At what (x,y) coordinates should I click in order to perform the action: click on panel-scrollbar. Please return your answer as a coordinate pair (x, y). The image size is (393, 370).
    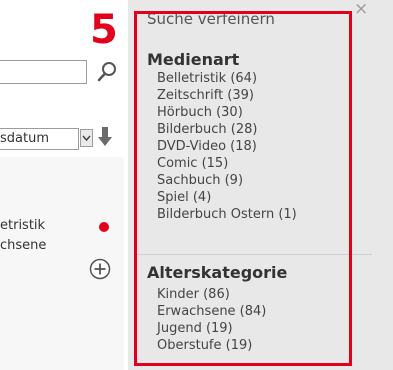
    Looking at the image, I should click on (383, 185).